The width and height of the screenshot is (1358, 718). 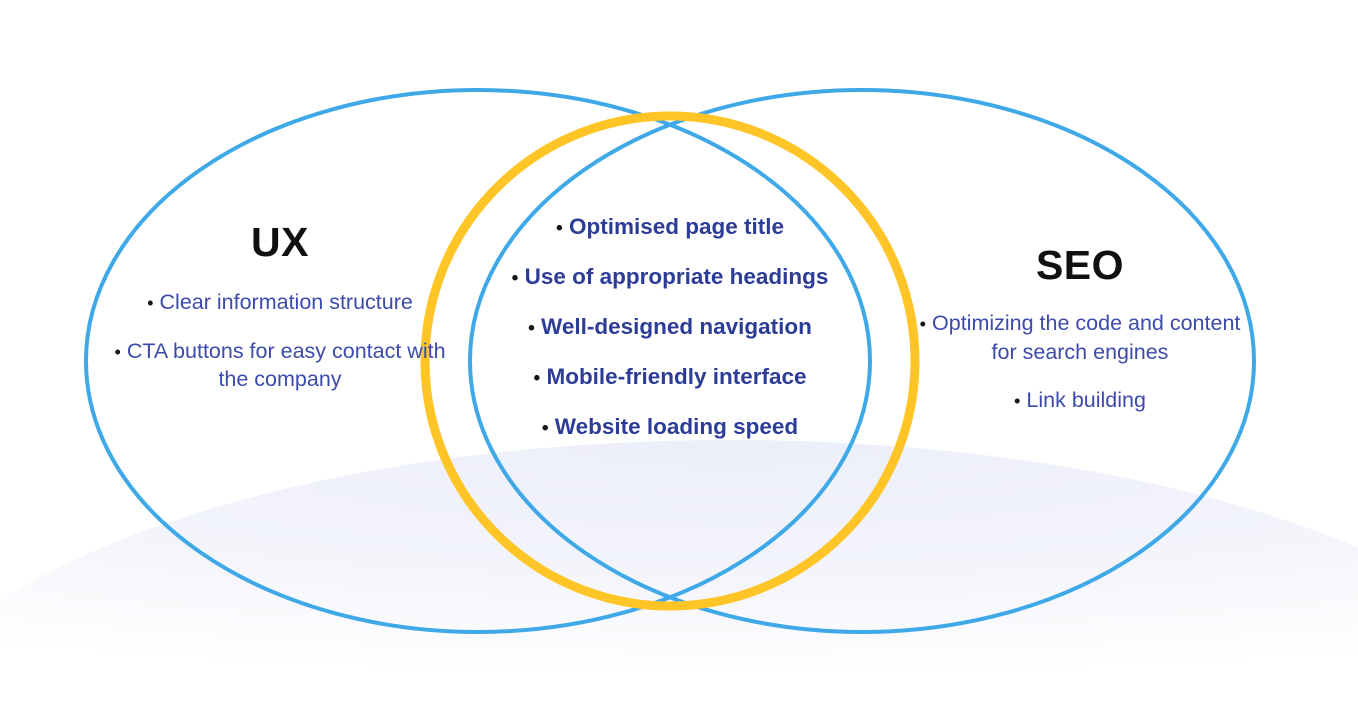 I want to click on list-item-label: Mobile-friendly interface, so click(x=676, y=376).